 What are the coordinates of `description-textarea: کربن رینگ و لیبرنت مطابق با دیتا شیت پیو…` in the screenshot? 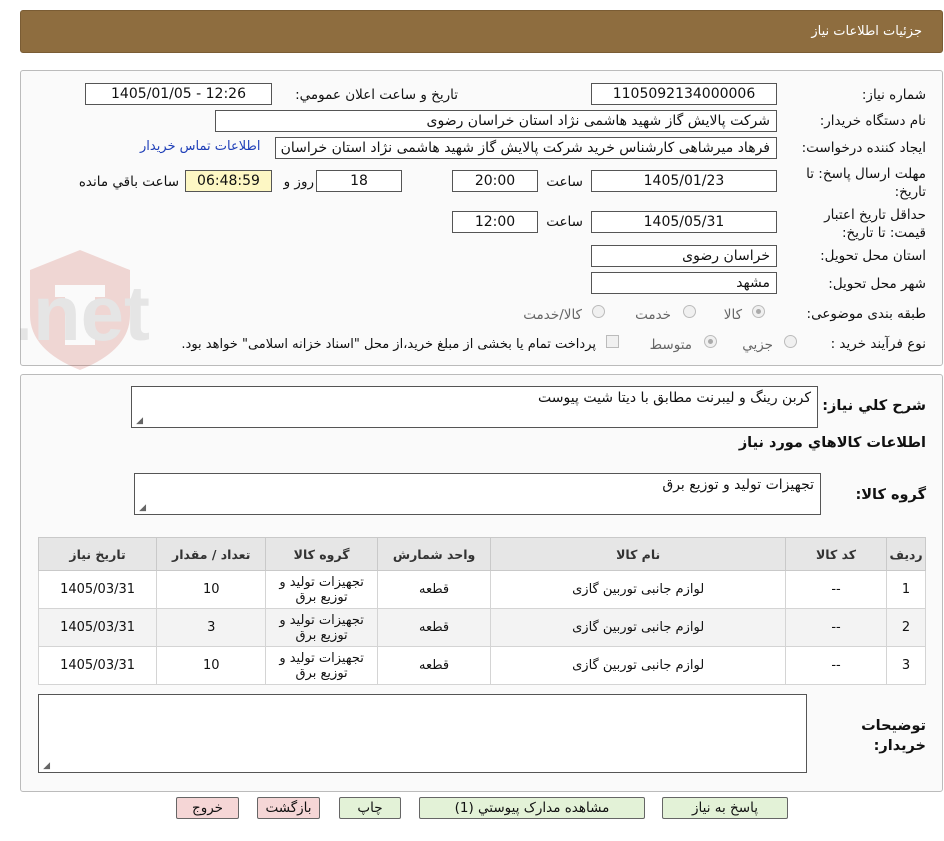 It's located at (474, 407).